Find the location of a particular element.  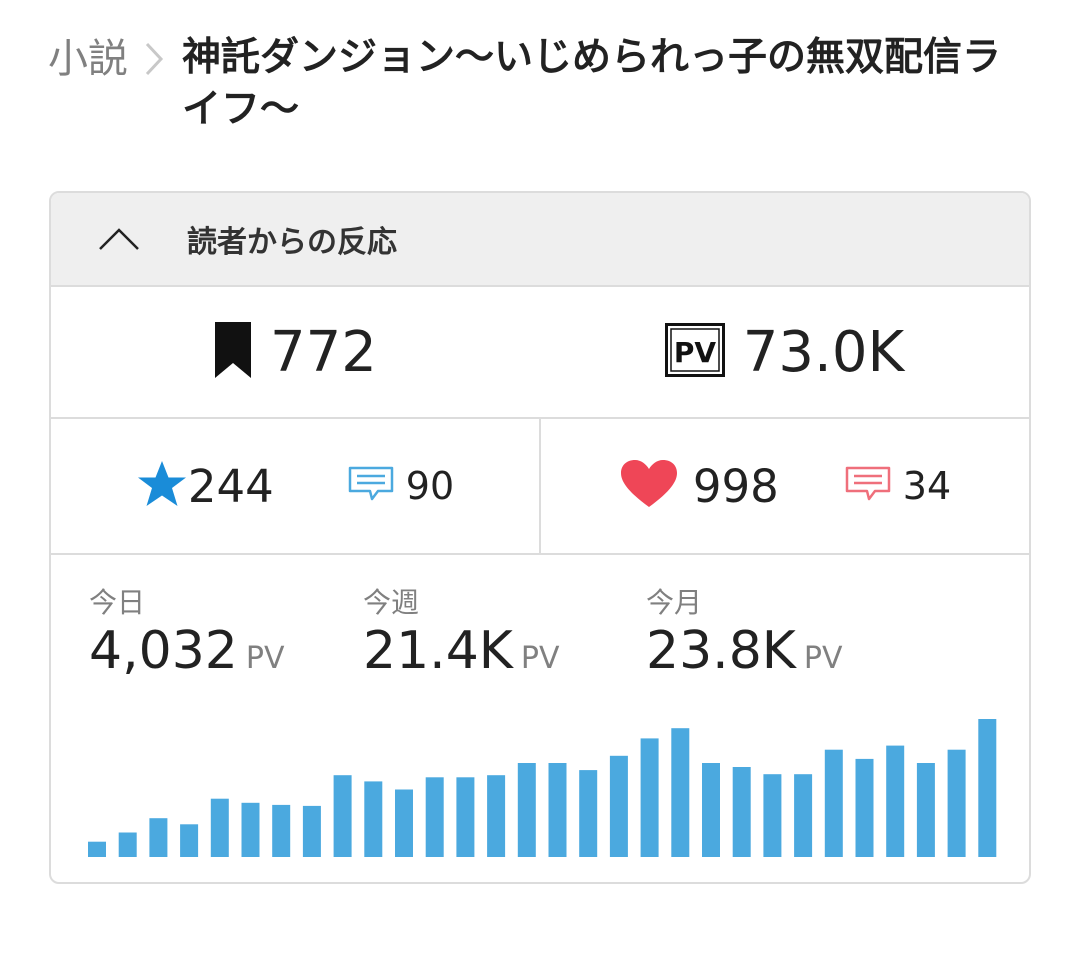

summary-row: 772 PV 73.0K is located at coordinates (540, 353).